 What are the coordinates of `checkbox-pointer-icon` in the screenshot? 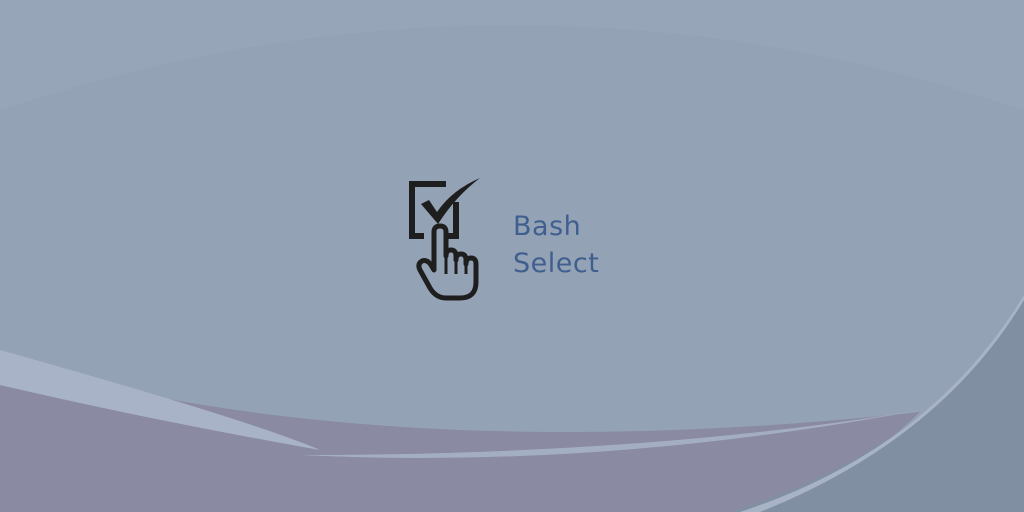 It's located at (444, 239).